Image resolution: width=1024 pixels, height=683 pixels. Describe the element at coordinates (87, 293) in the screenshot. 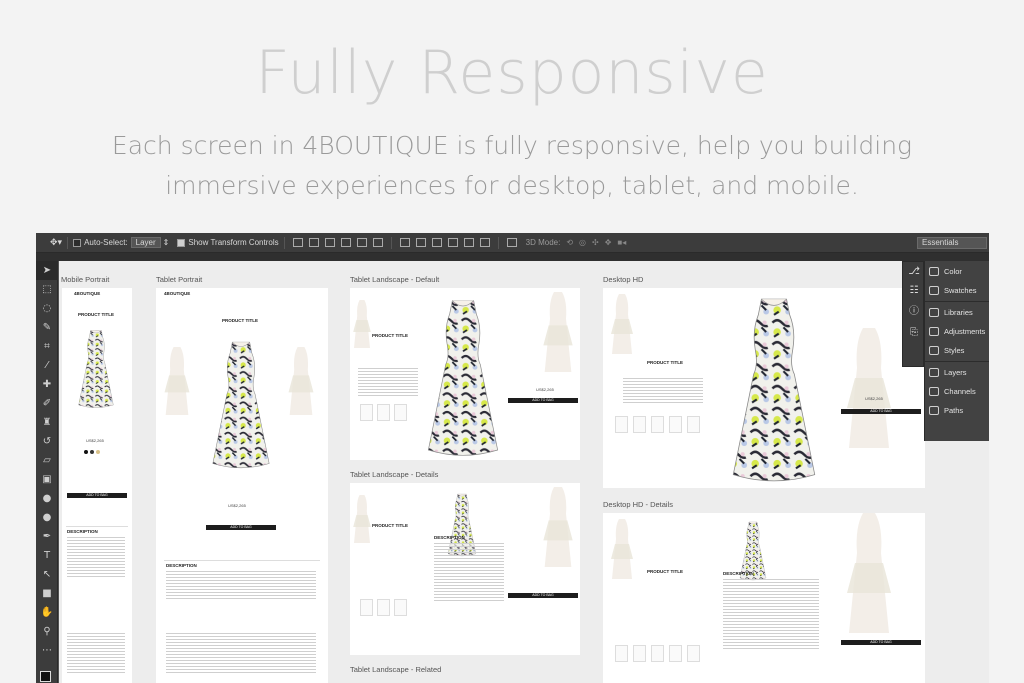

I see `mobile-logo: 4BOUTIQUE` at that location.